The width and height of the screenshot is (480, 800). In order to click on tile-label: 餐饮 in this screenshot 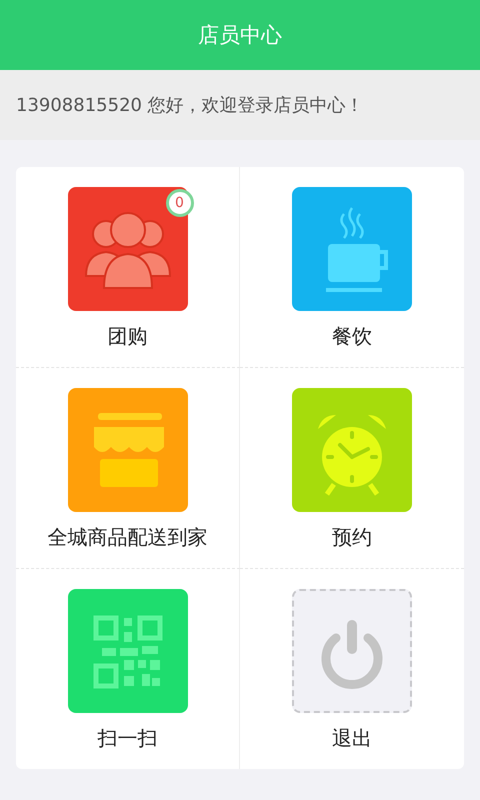, I will do `click(352, 336)`.